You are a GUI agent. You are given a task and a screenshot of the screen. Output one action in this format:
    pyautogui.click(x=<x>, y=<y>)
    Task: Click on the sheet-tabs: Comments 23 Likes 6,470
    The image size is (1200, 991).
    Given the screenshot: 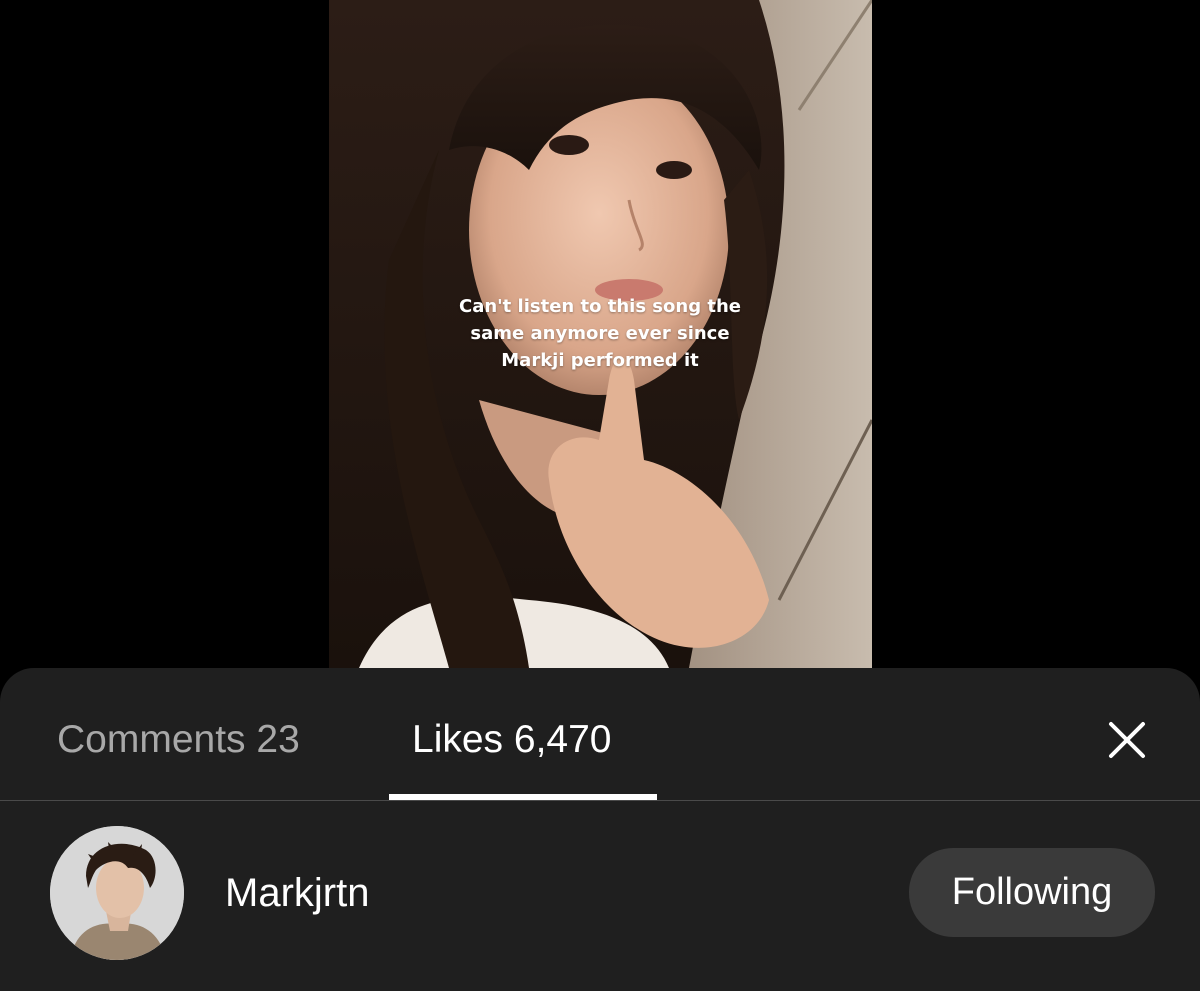 What is the action you would take?
    pyautogui.click(x=600, y=734)
    